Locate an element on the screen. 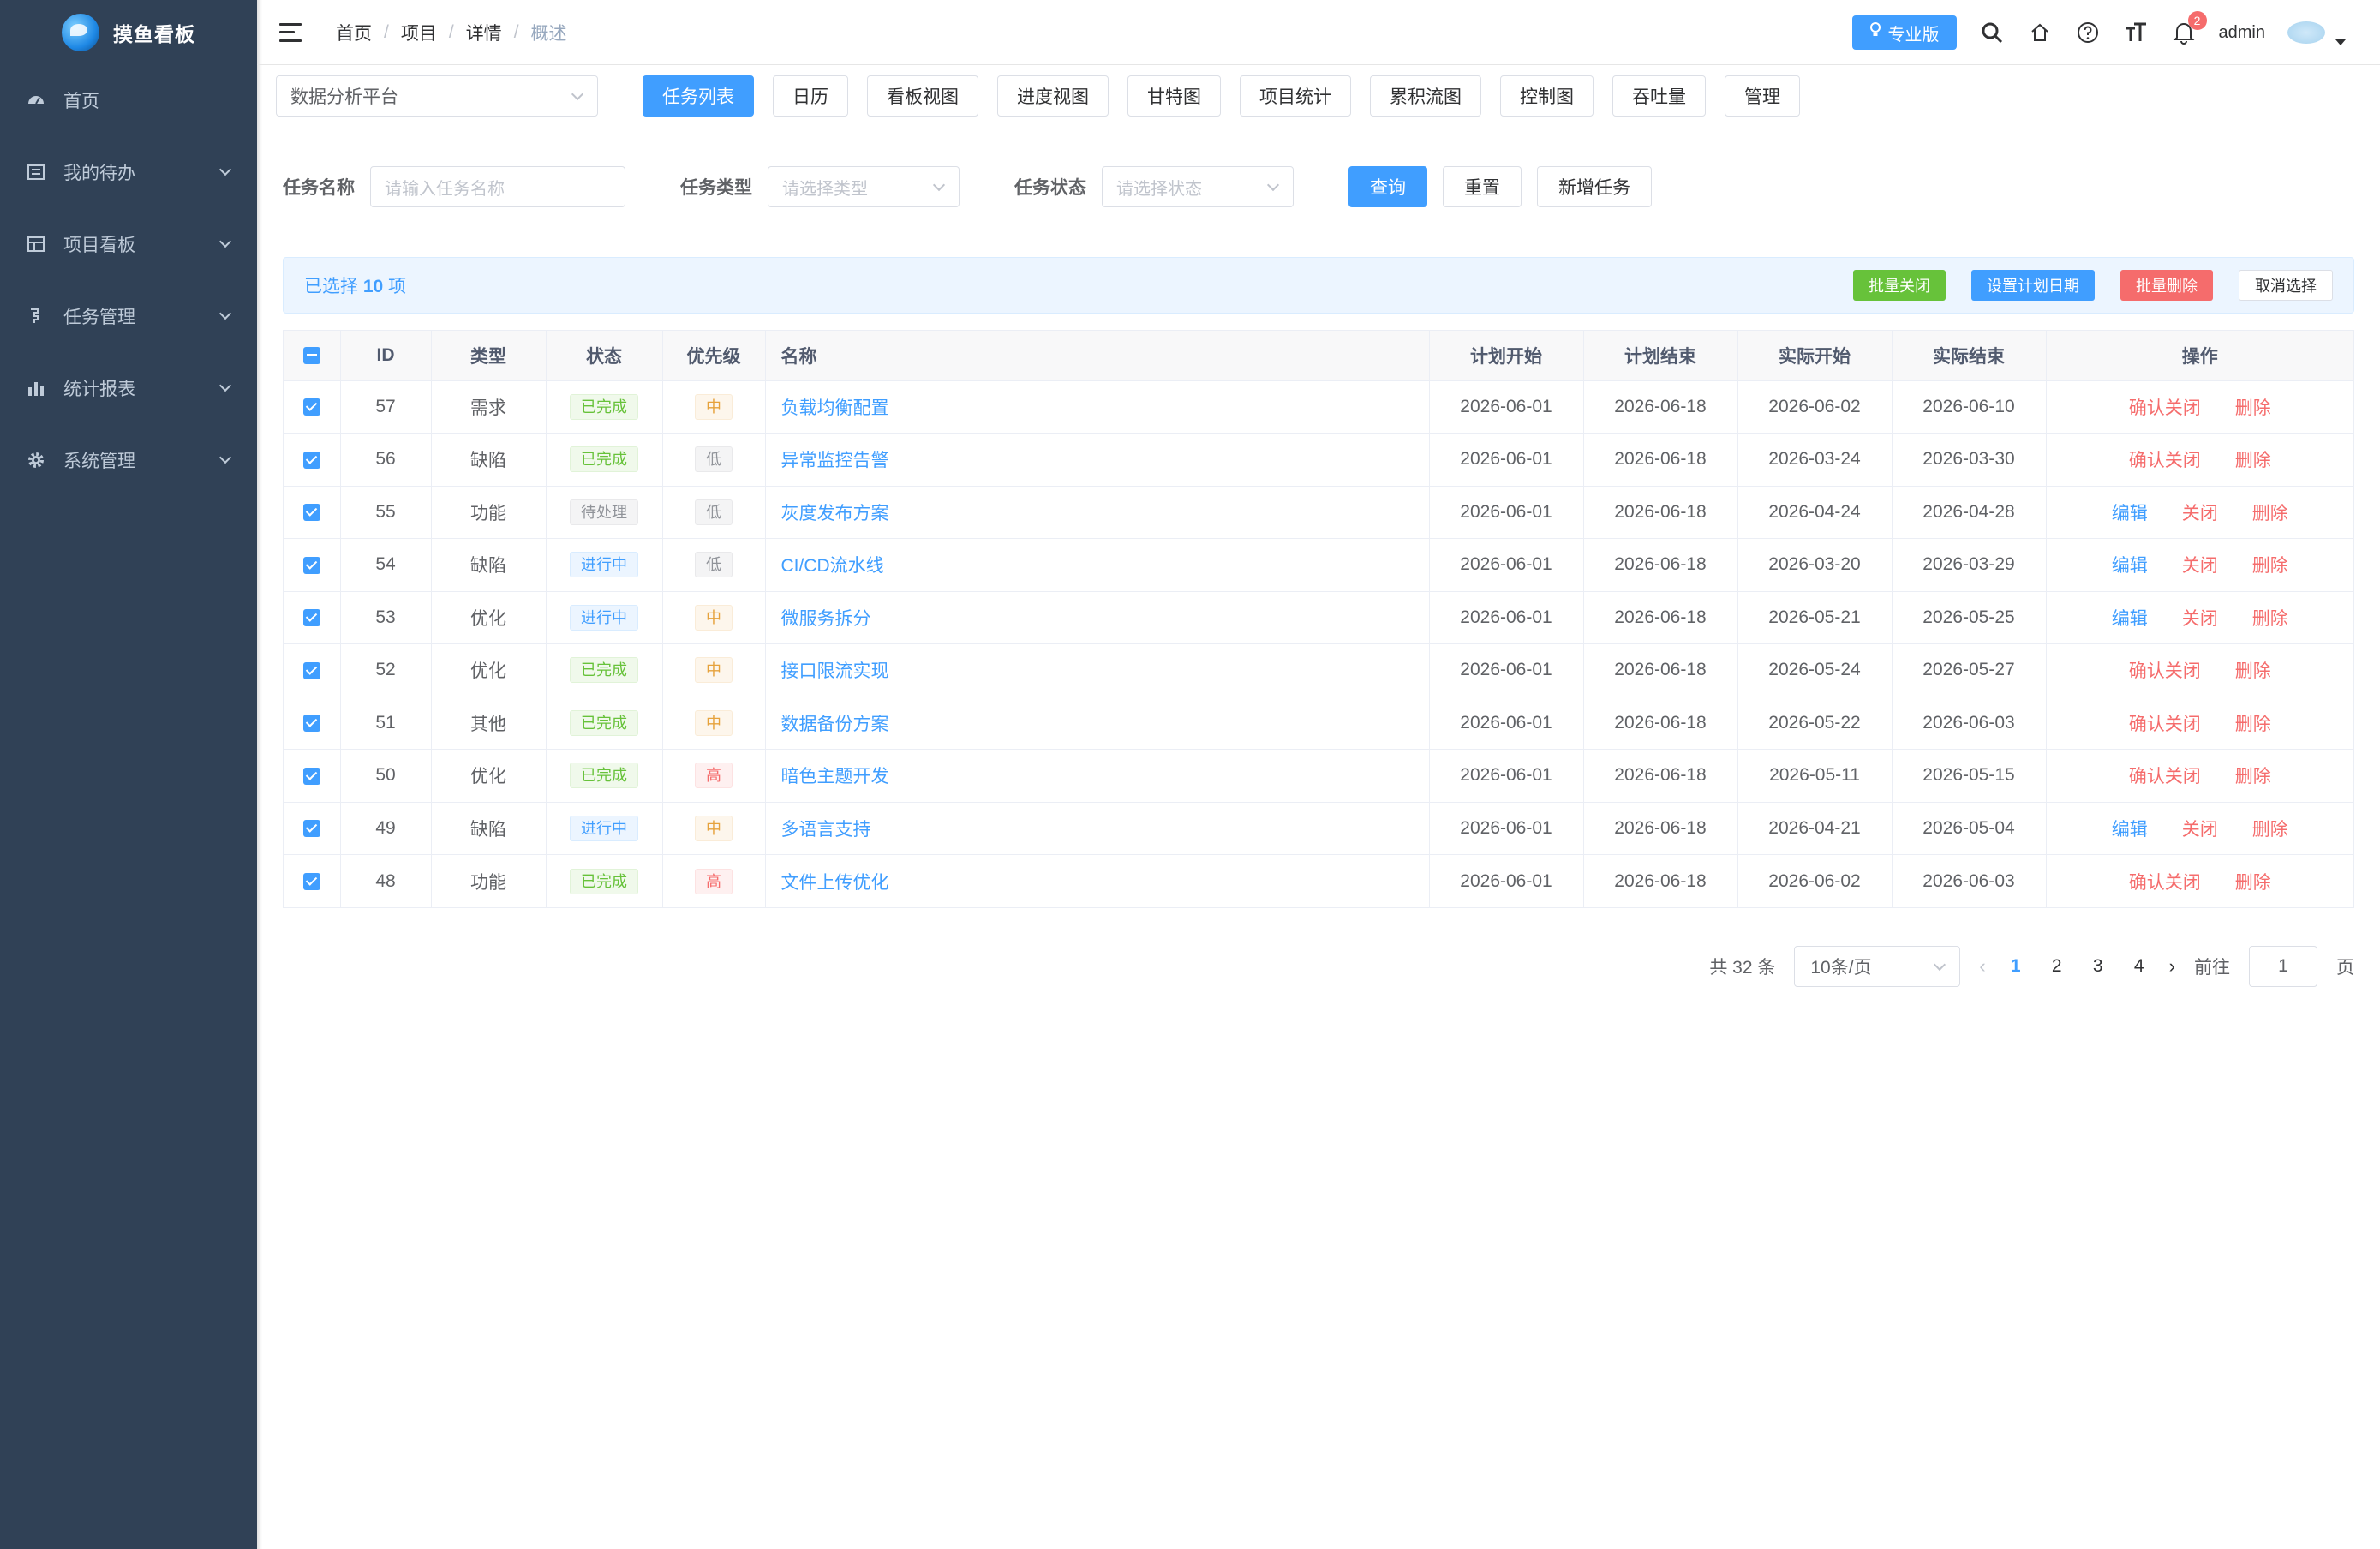 This screenshot has height=1549, width=2380. column-header: 实际结束 is located at coordinates (1969, 356).